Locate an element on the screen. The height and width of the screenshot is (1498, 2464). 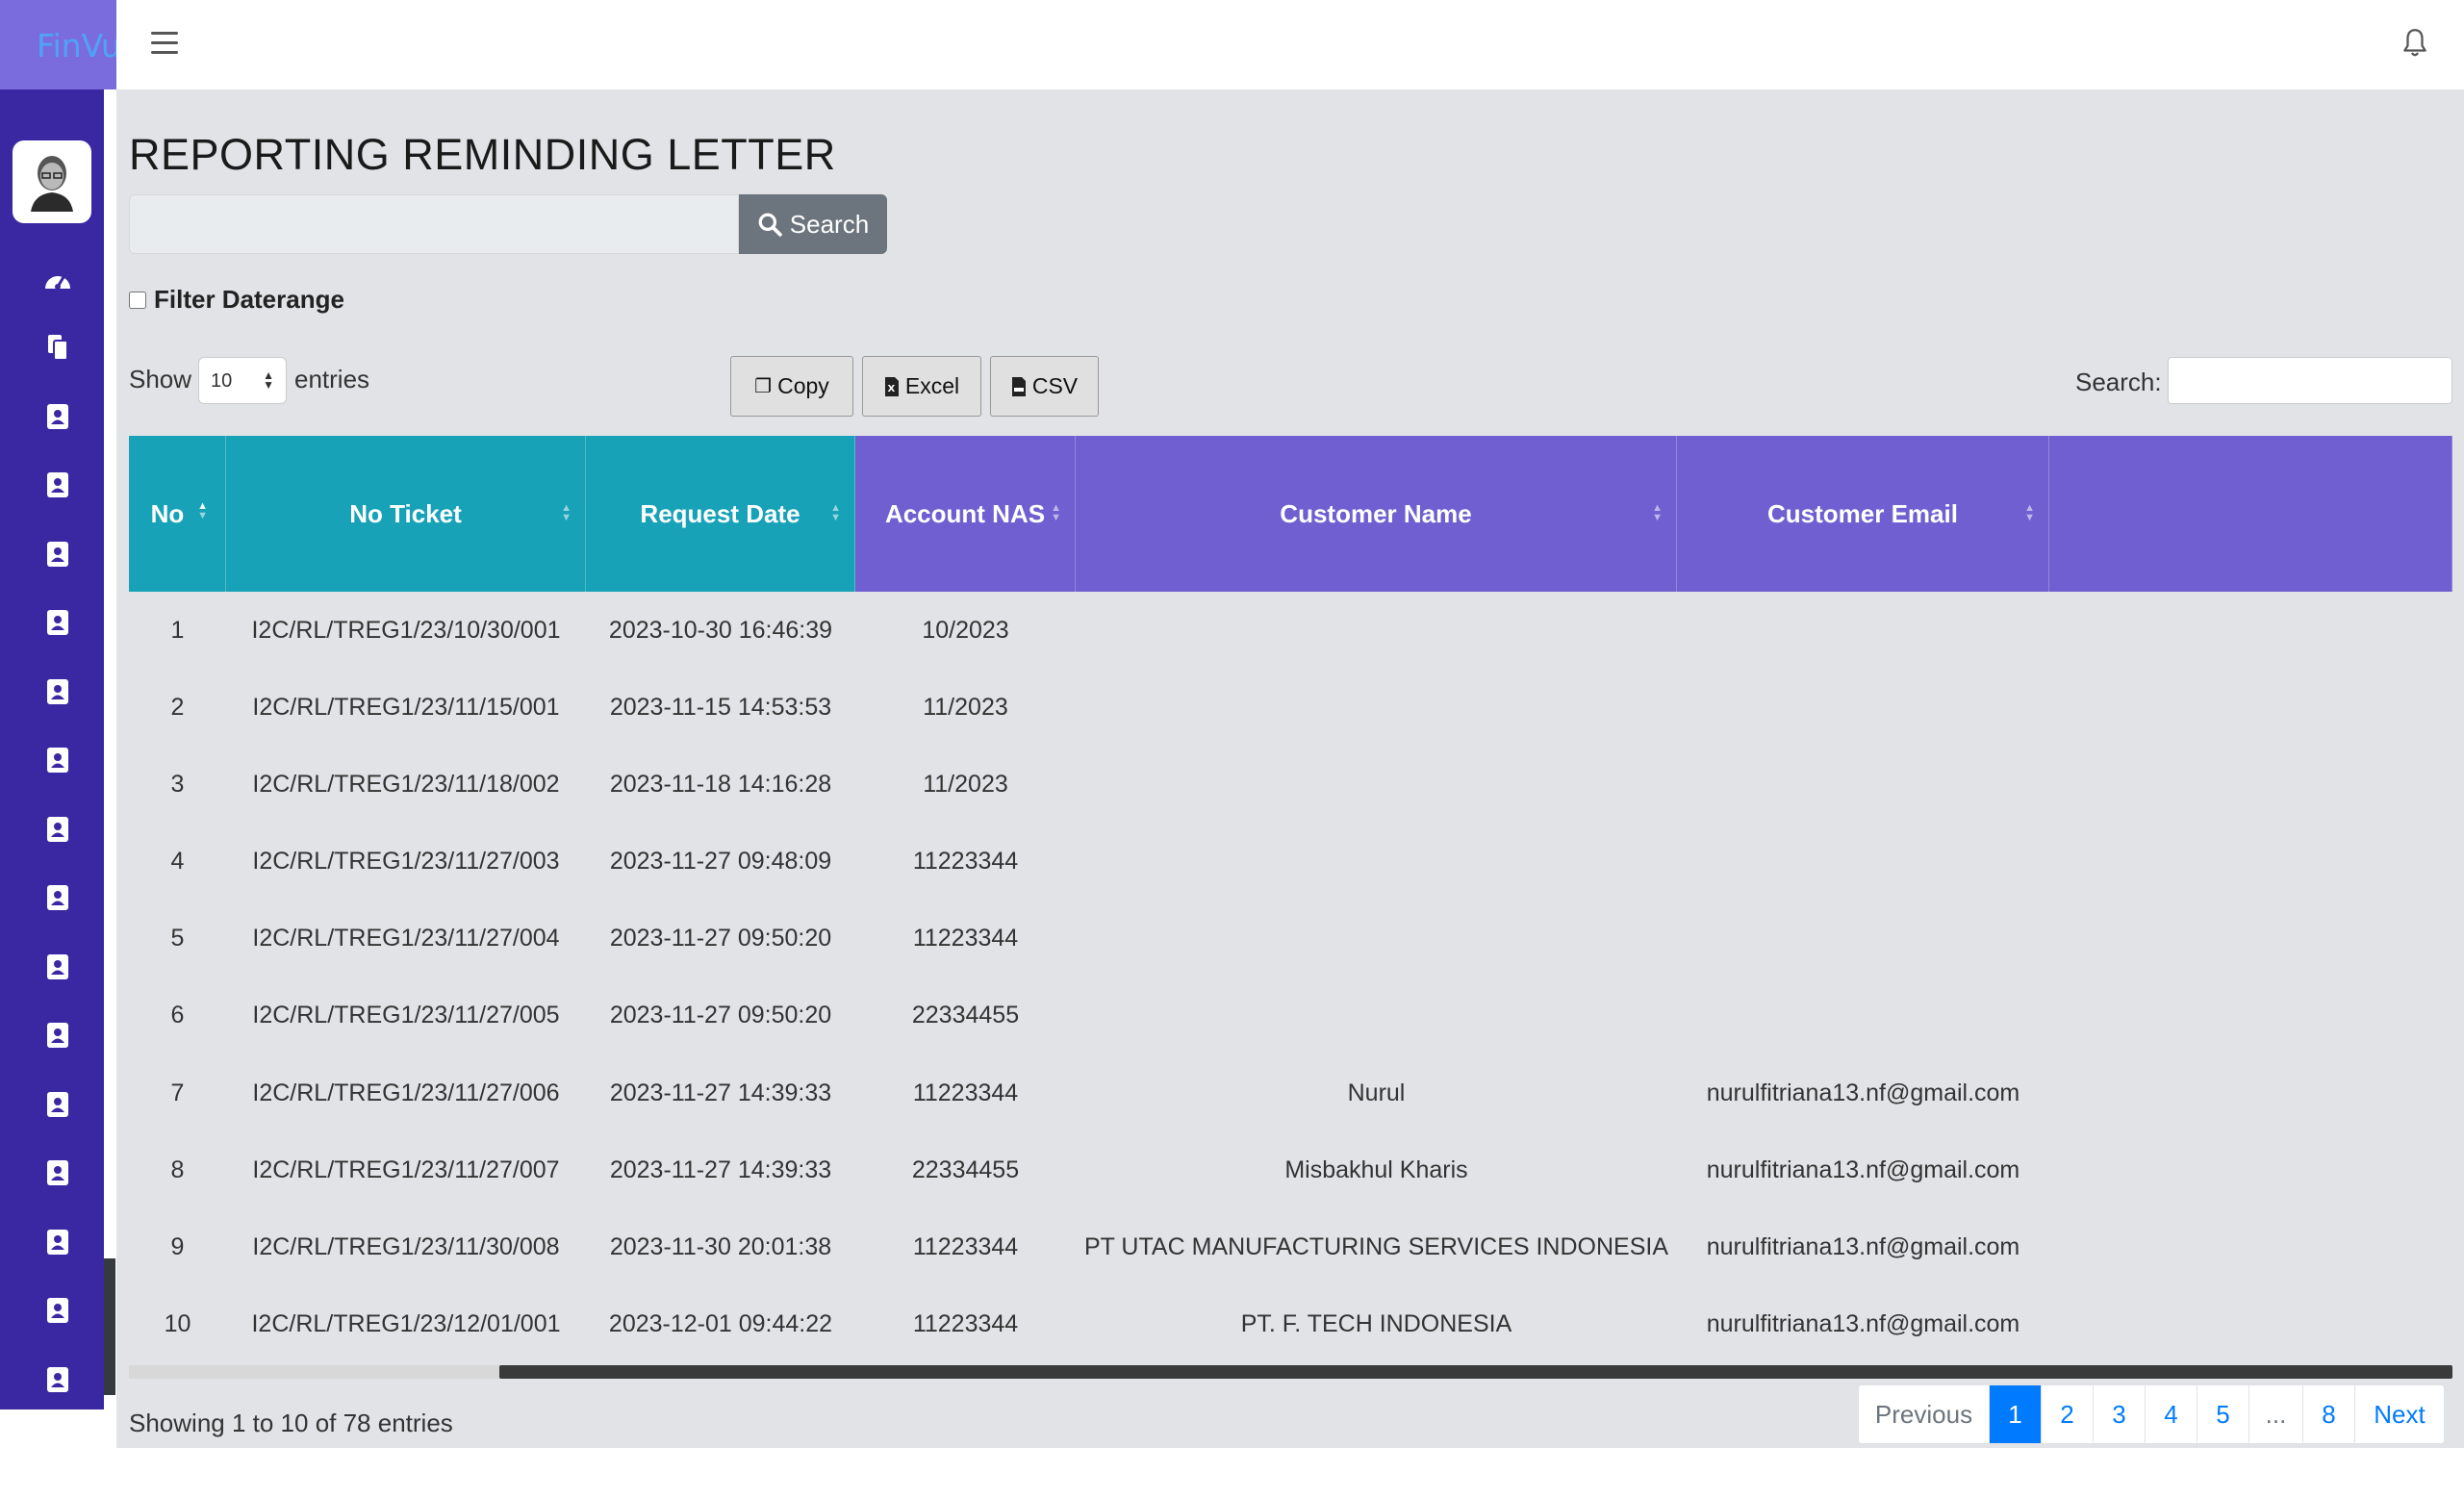
bell-icon is located at coordinates (2415, 43).